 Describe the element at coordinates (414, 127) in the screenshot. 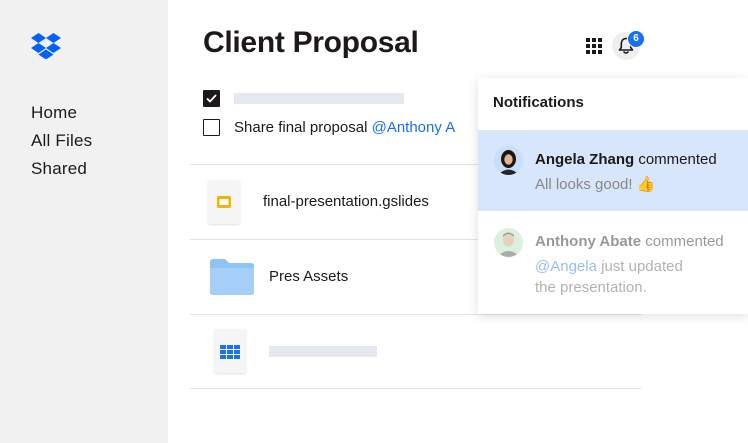

I see `task-mention-link: @Anthony A` at that location.